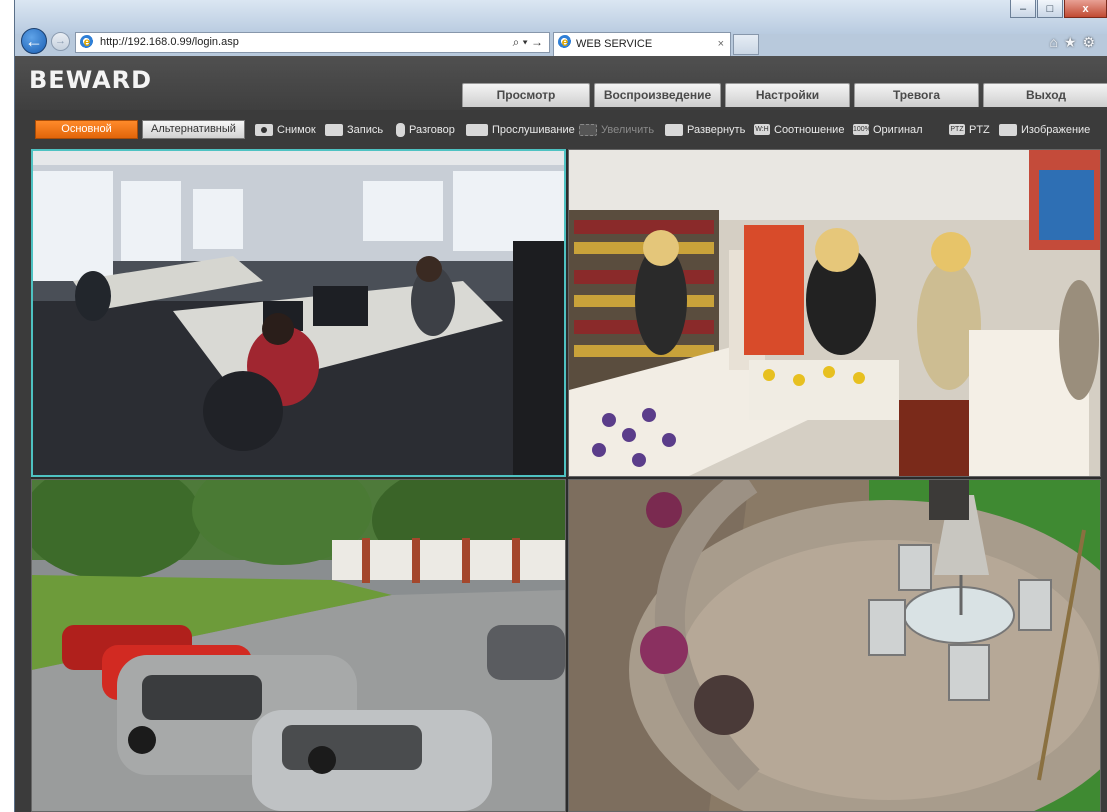 This screenshot has width=1107, height=812. I want to click on tab-close-icon: ×, so click(721, 44).